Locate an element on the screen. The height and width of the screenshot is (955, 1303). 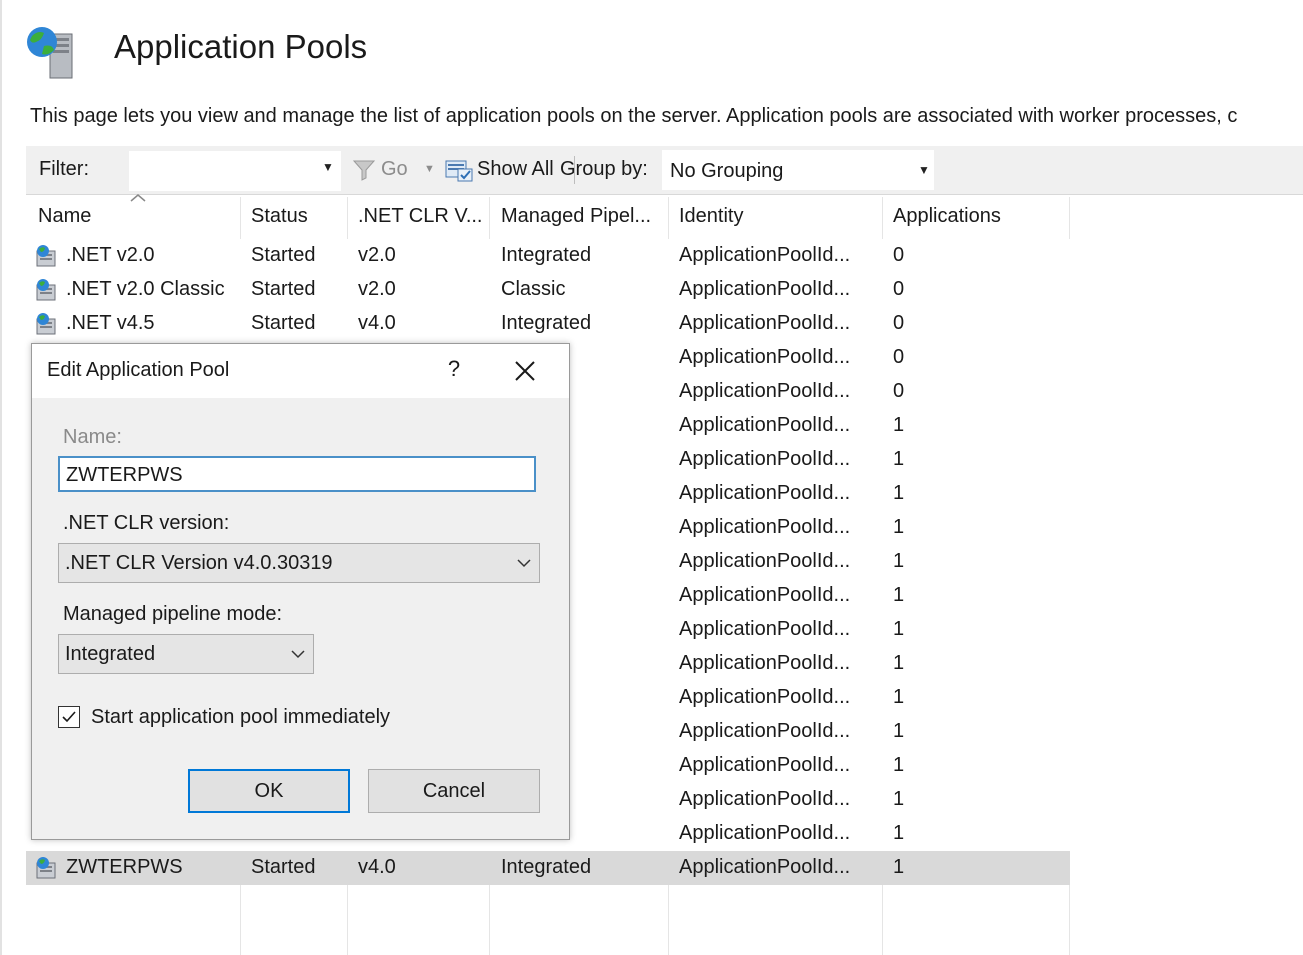
cell-name: .NET v2.0 Classic is located at coordinates (145, 289).